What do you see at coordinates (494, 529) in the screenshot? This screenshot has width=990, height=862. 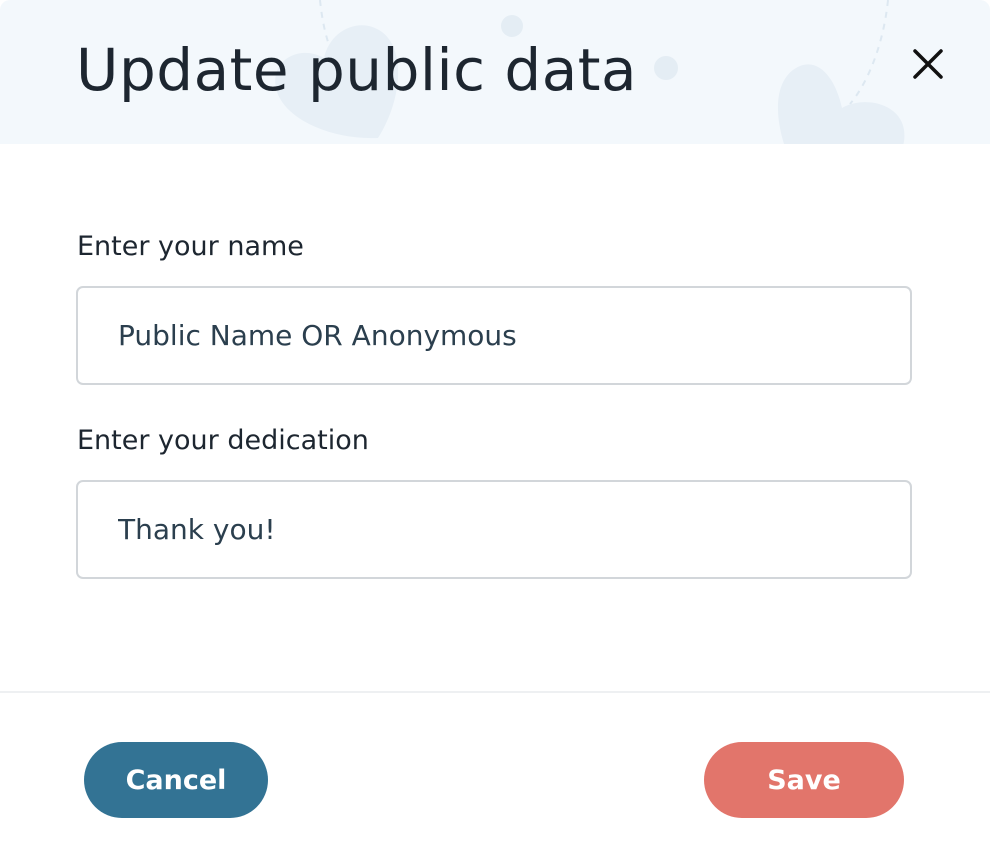 I see `dedication-input` at bounding box center [494, 529].